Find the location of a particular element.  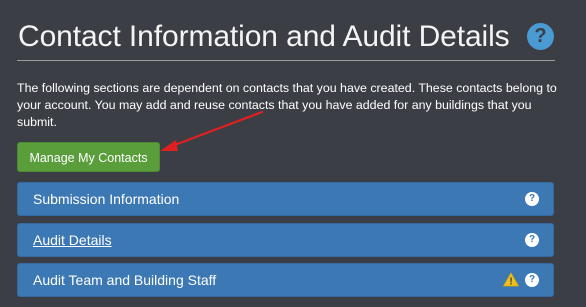

section-header: Contact Information and Audit Details ? is located at coordinates (286, 36).